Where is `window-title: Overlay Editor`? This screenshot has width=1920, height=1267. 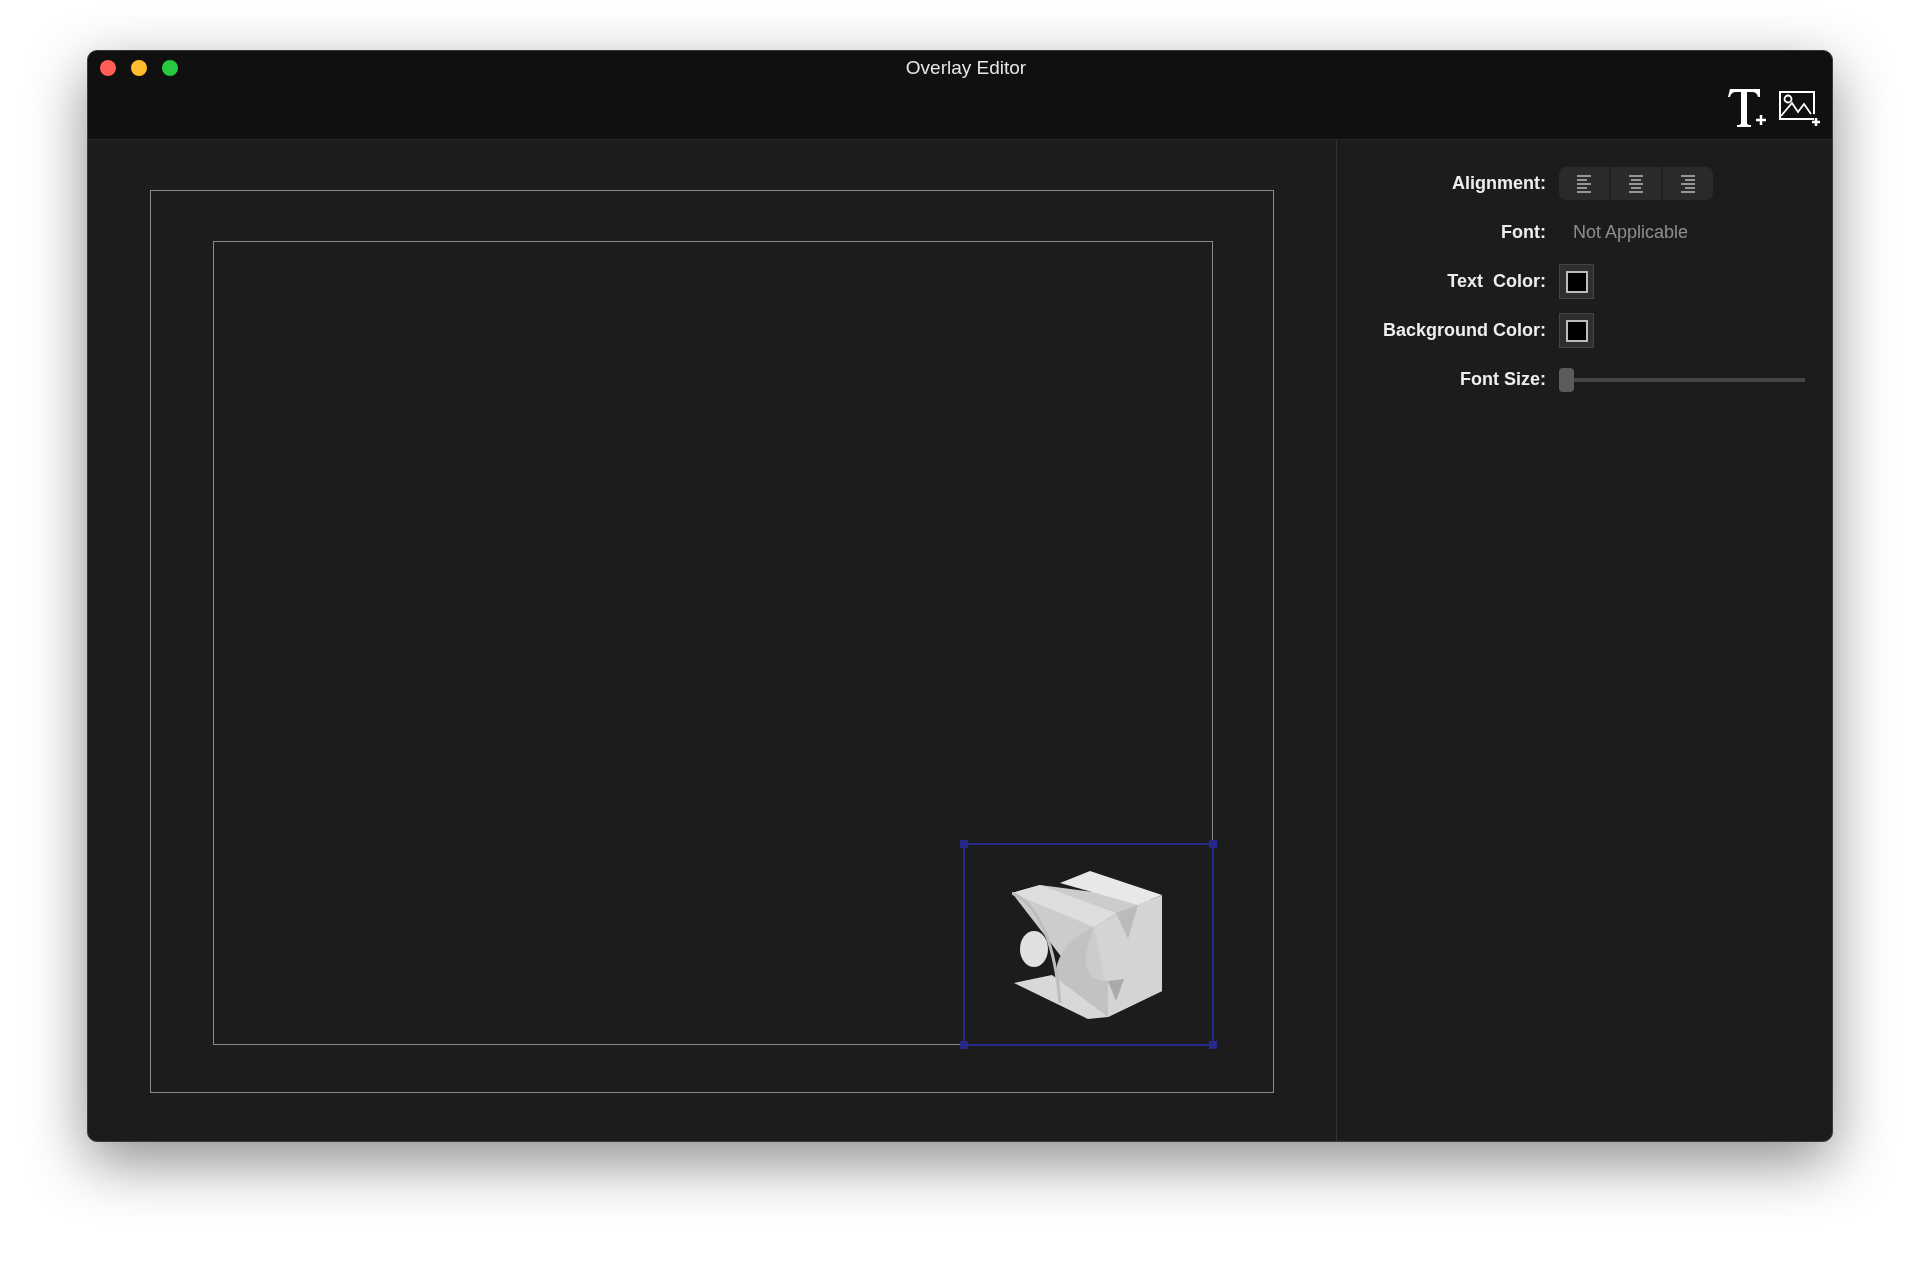
window-title: Overlay Editor is located at coordinates (966, 68).